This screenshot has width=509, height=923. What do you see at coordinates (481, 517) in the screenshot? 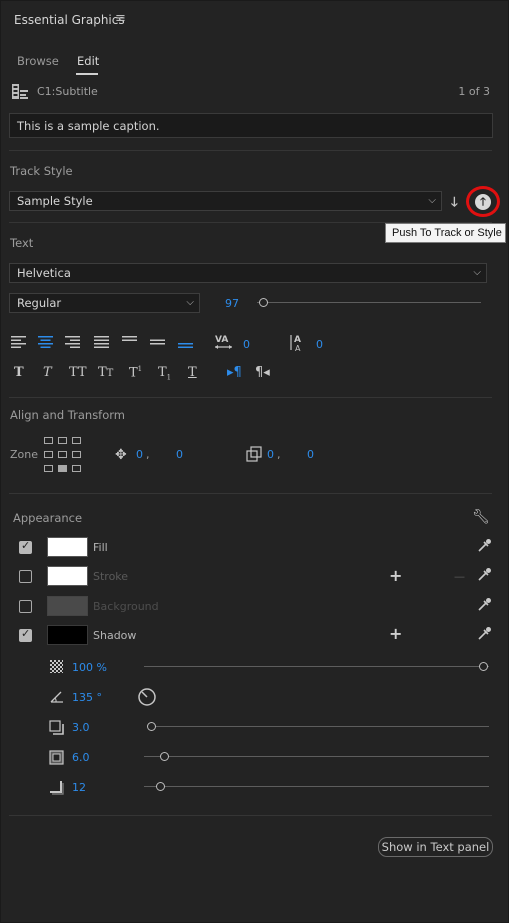
I see `wrench-icon: 🔧︎` at bounding box center [481, 517].